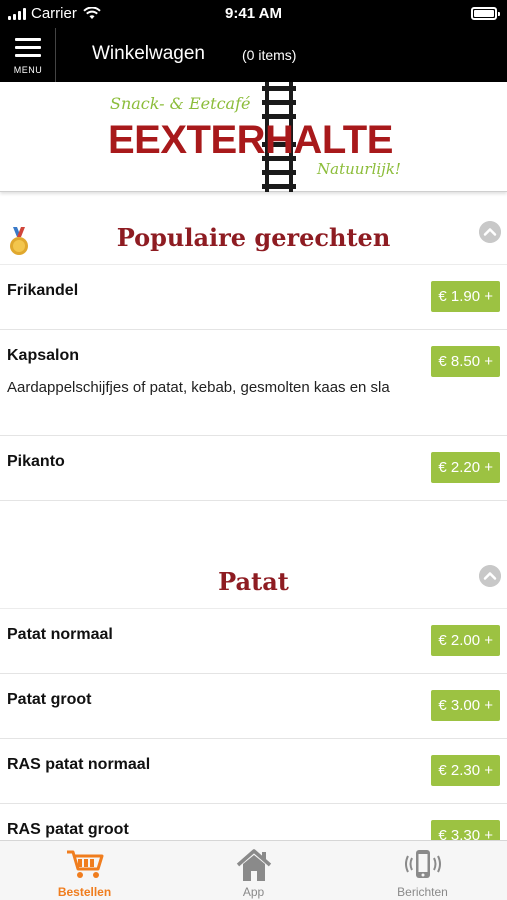 This screenshot has width=507, height=900. I want to click on menu-item: Patat normaal € 2.00 +, so click(253, 641).